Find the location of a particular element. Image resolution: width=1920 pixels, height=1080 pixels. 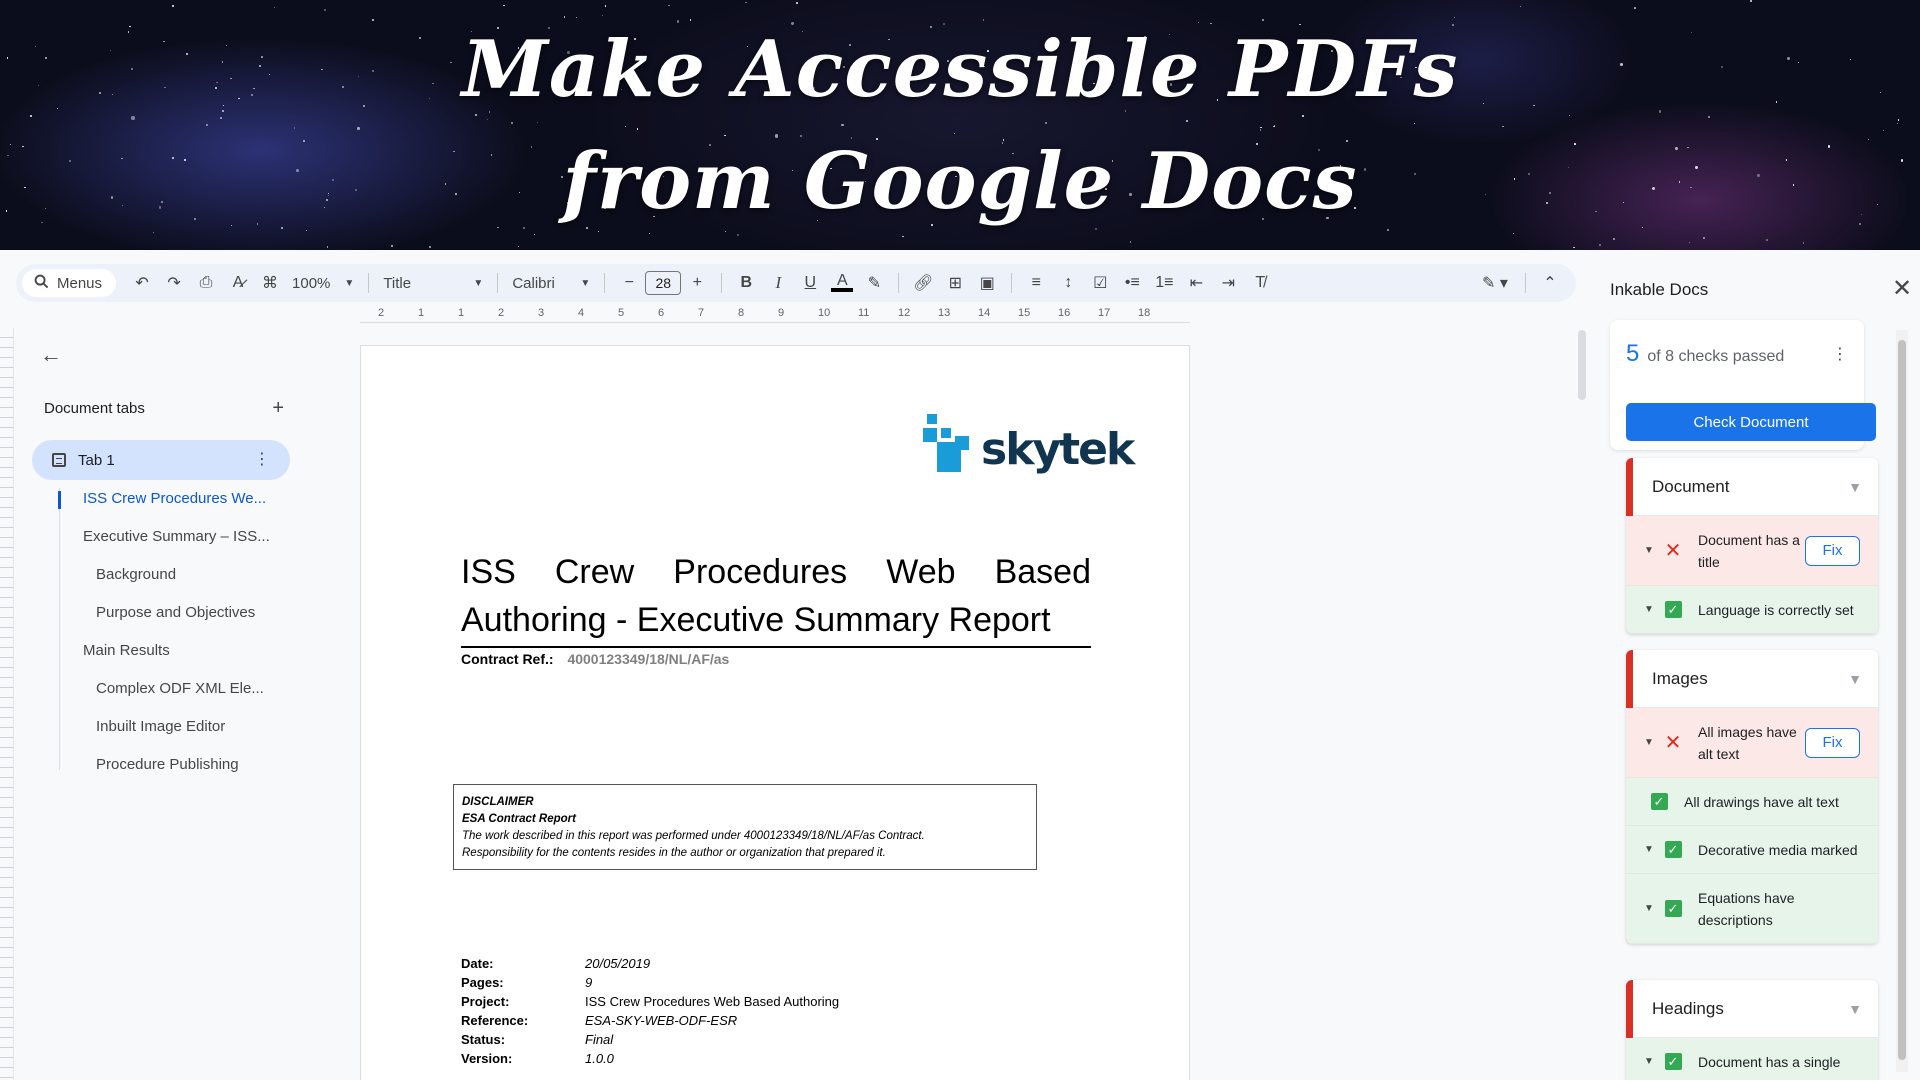

outline-item: Background is located at coordinates (136, 574).